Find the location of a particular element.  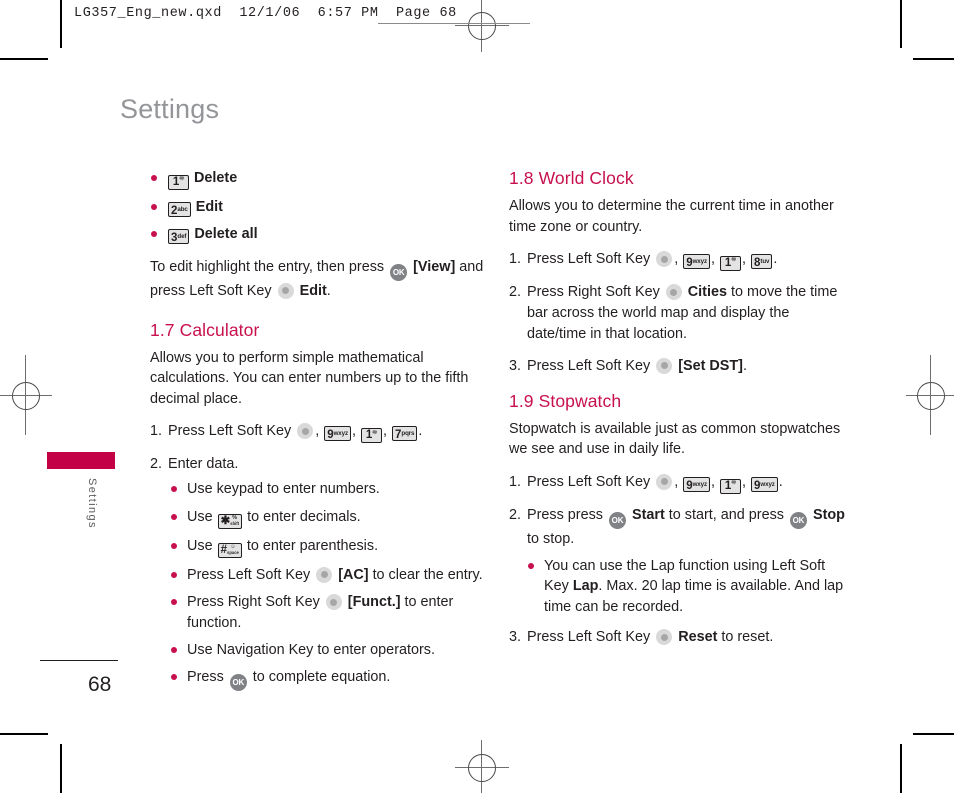

edit-instruction-view-label: [View] is located at coordinates (434, 266).